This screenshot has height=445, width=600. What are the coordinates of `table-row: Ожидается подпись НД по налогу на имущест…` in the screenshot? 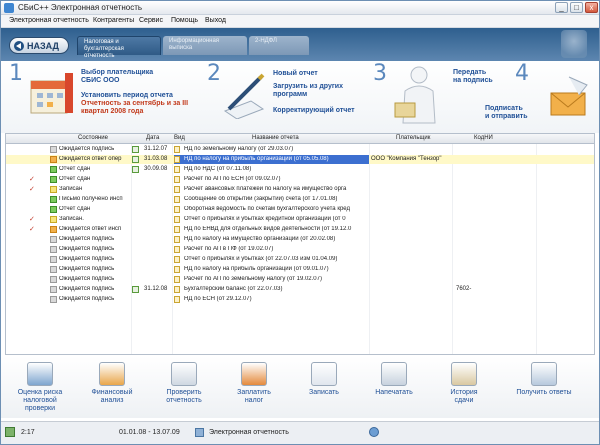 It's located at (300, 239).